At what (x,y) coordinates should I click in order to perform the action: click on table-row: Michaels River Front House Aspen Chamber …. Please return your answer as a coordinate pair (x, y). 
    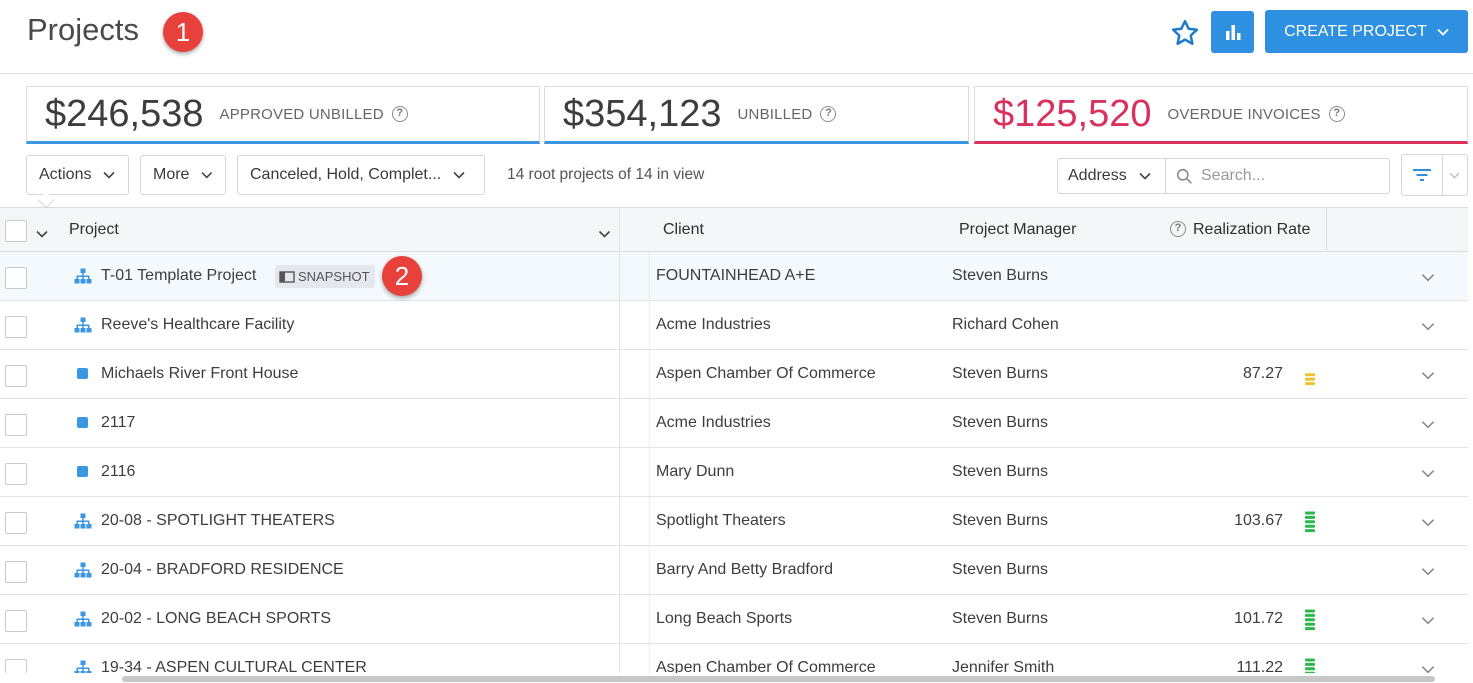
    Looking at the image, I should click on (734, 374).